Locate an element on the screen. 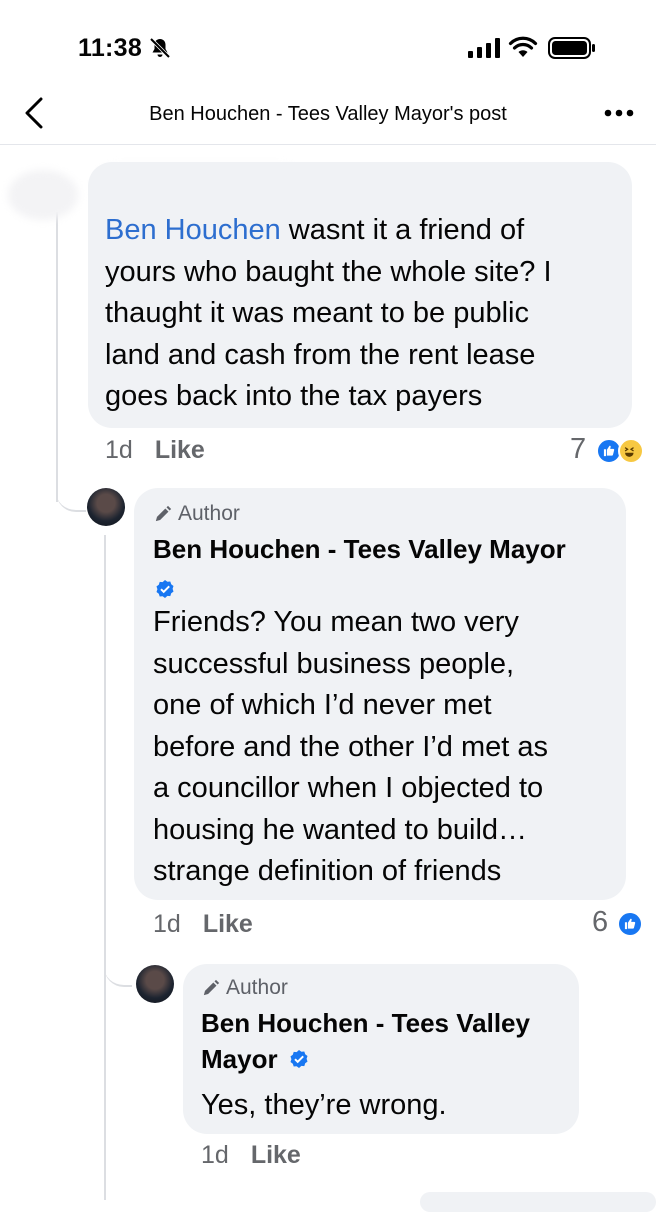 The height and width of the screenshot is (1212, 656). reaction-count: 6 is located at coordinates (600, 922).